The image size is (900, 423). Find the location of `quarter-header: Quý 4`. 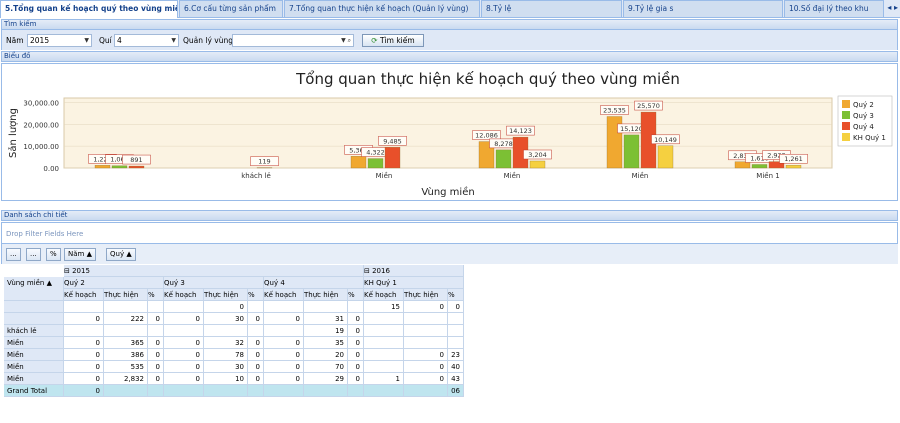

quarter-header: Quý 4 is located at coordinates (314, 283).